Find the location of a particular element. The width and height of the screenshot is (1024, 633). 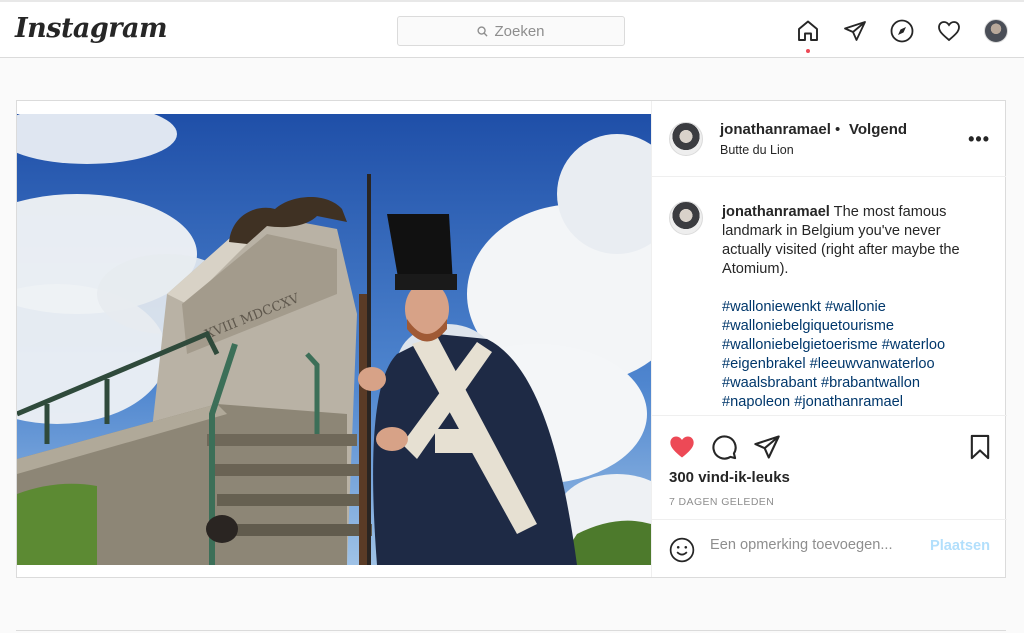

home-icon is located at coordinates (808, 30).